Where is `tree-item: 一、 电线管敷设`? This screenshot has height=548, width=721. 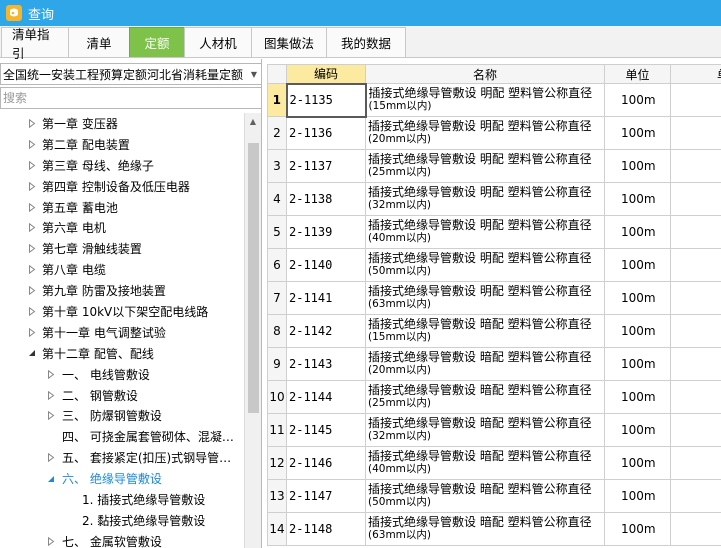 tree-item: 一、 电线管敷设 is located at coordinates (122, 374).